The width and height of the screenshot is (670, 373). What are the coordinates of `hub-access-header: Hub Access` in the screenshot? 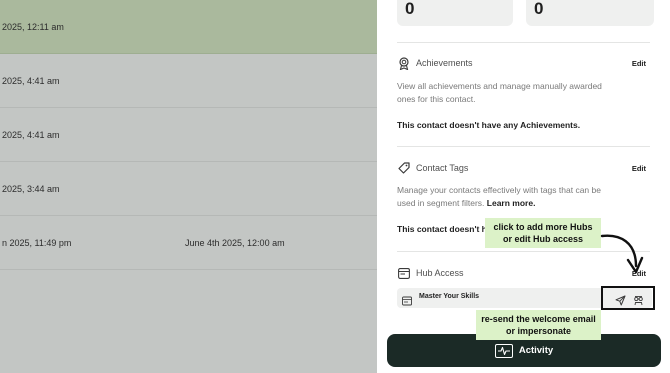 It's located at (430, 273).